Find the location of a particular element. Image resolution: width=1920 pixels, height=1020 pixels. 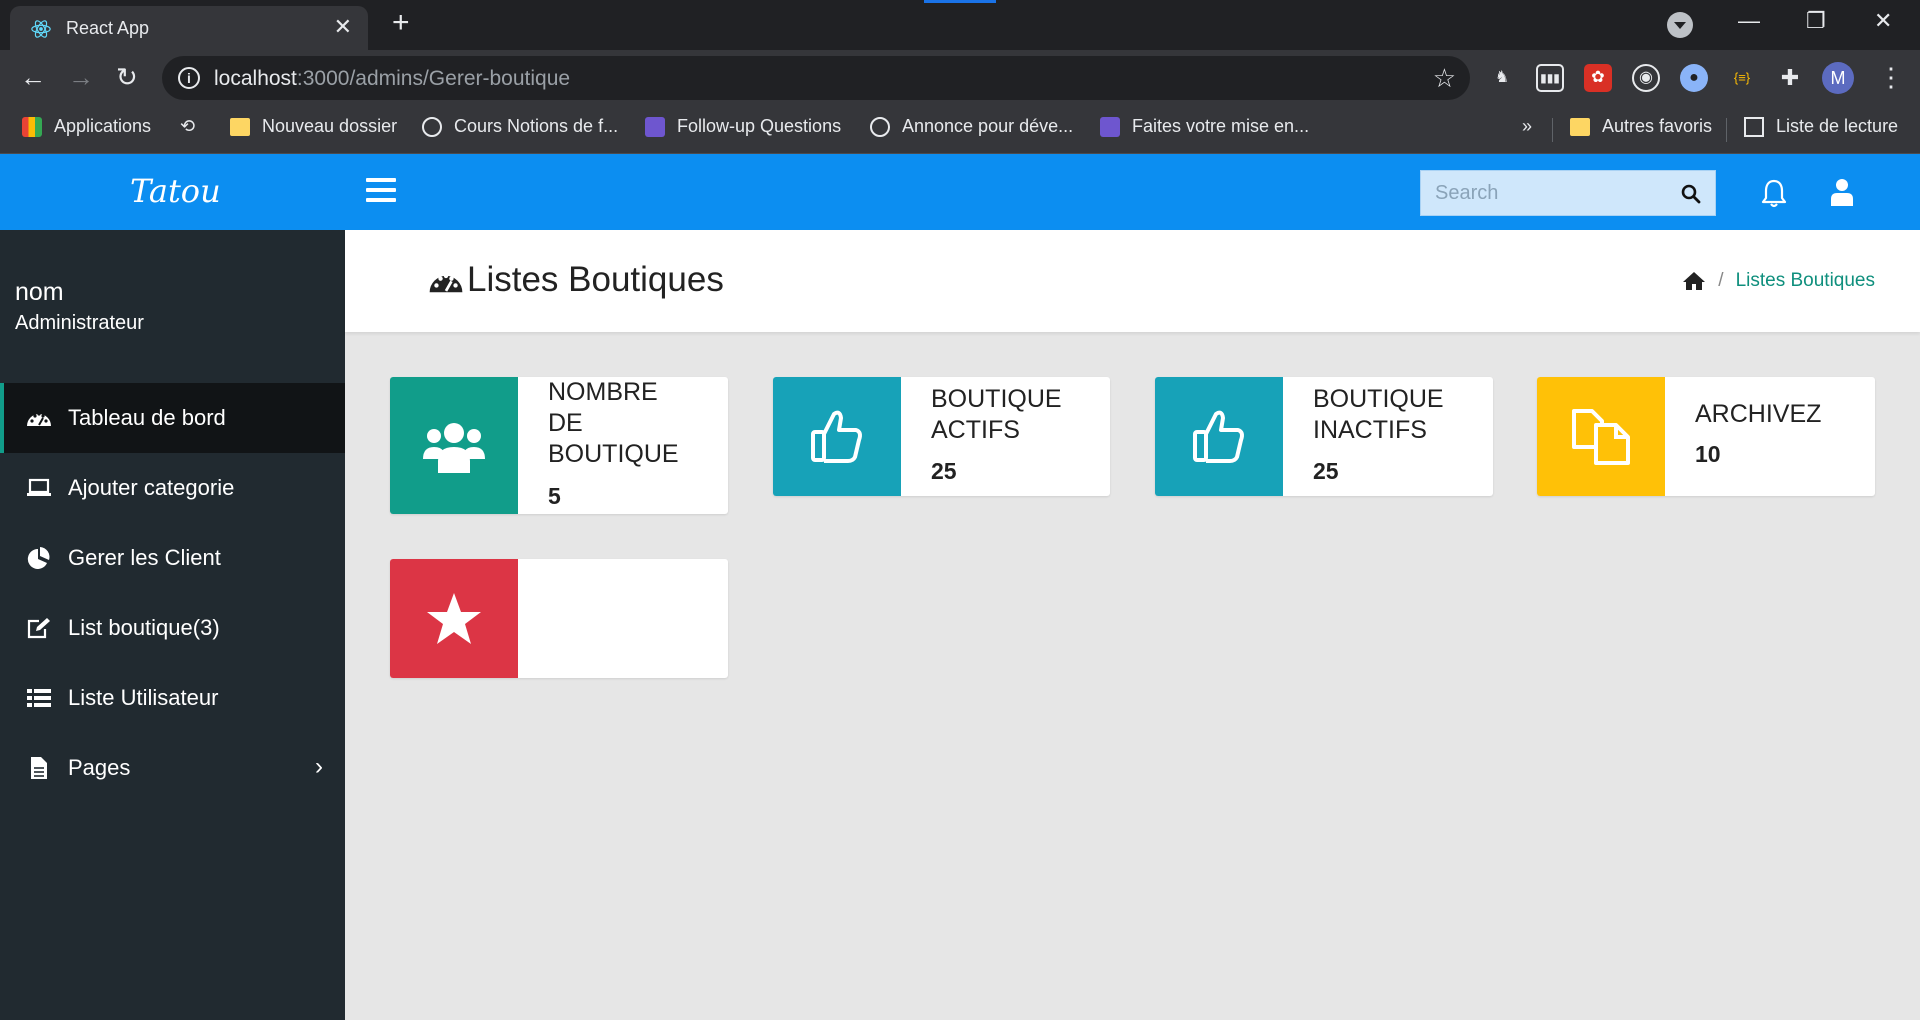

stat-card-archivez: ARCHIVEZ 10 is located at coordinates (1706, 436).